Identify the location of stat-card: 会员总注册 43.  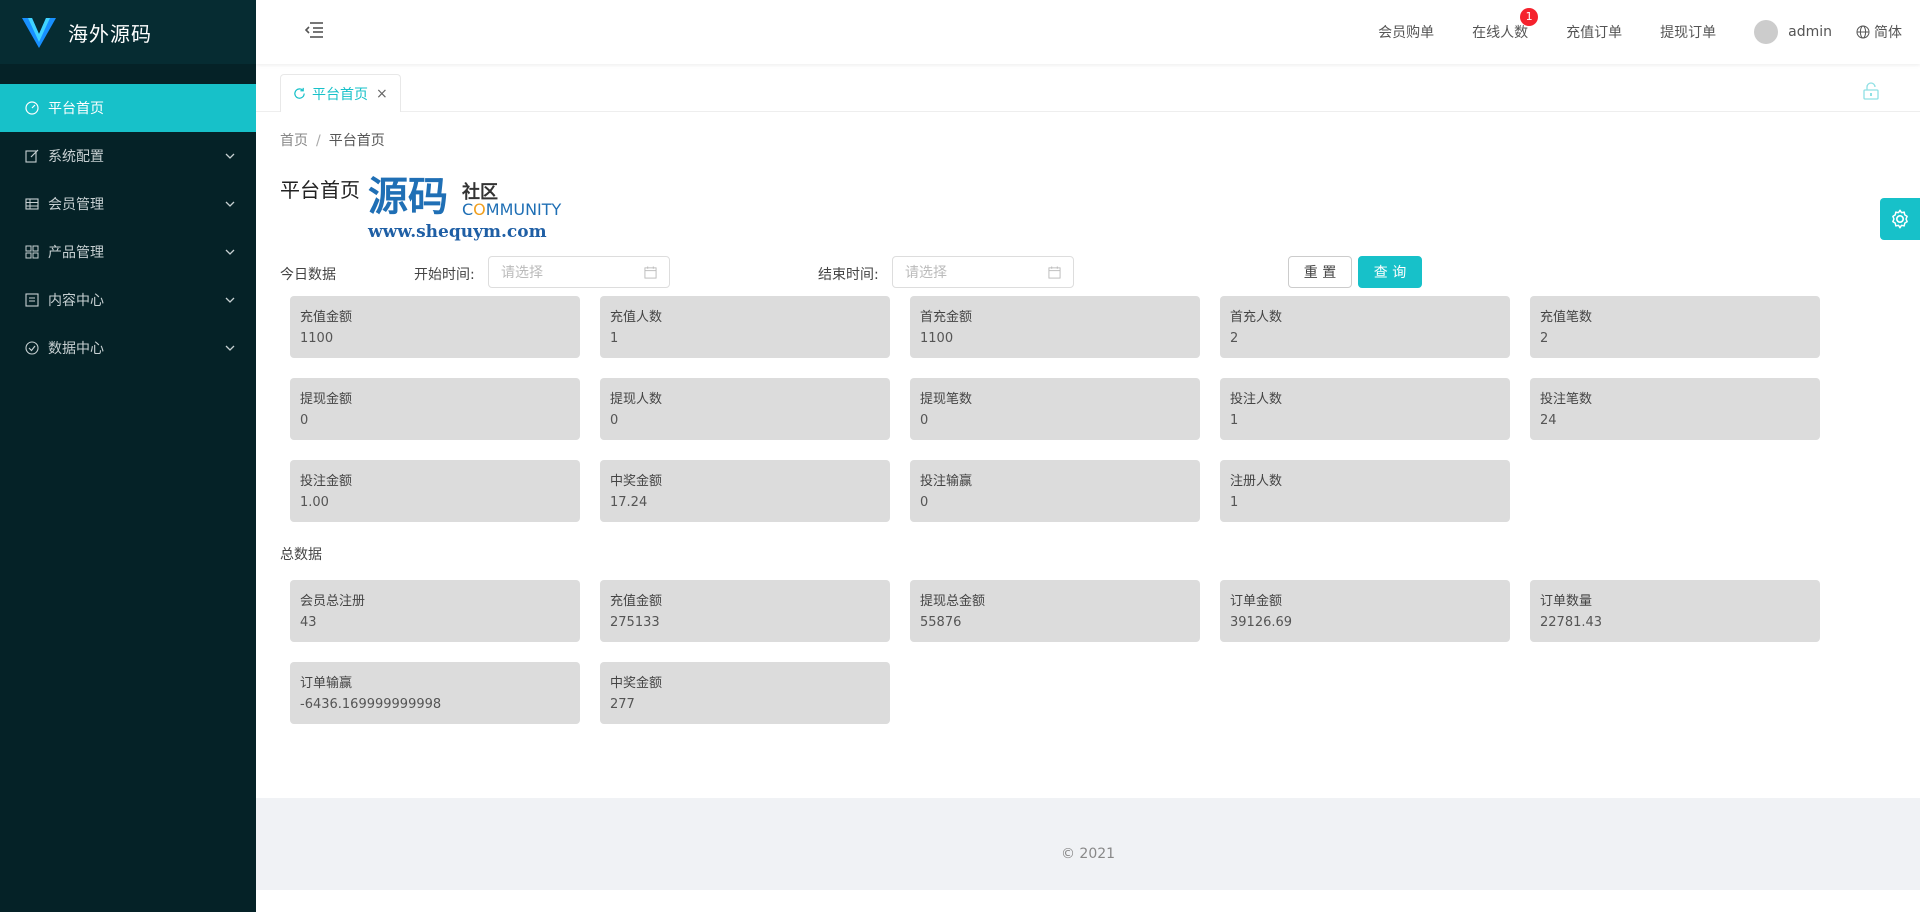
(435, 611).